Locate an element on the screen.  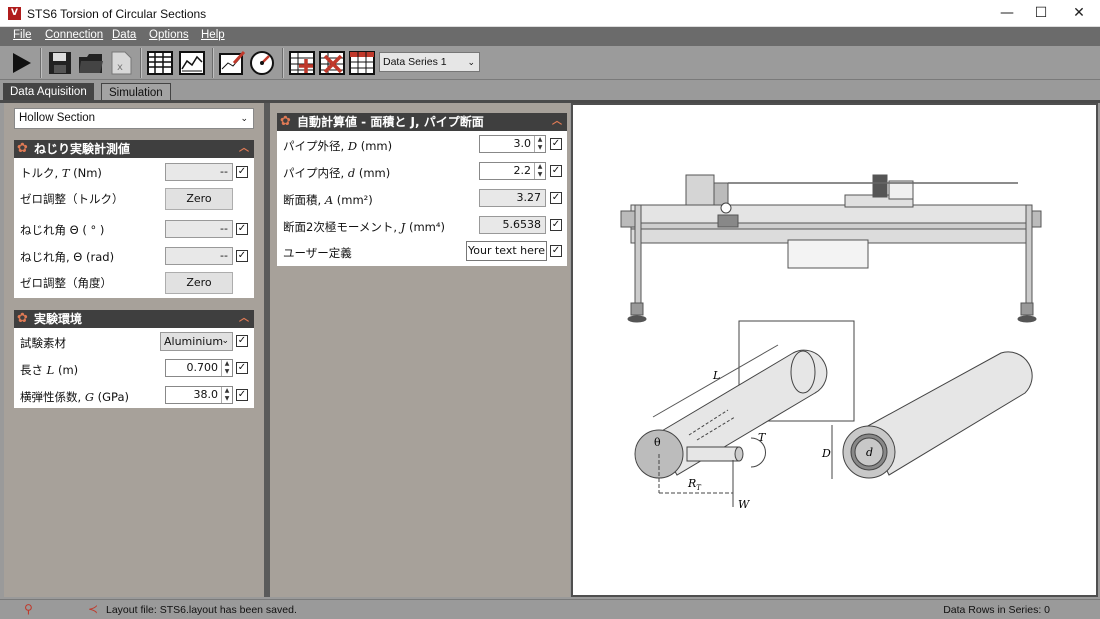
svg-text: x is located at coordinates (120, 67).